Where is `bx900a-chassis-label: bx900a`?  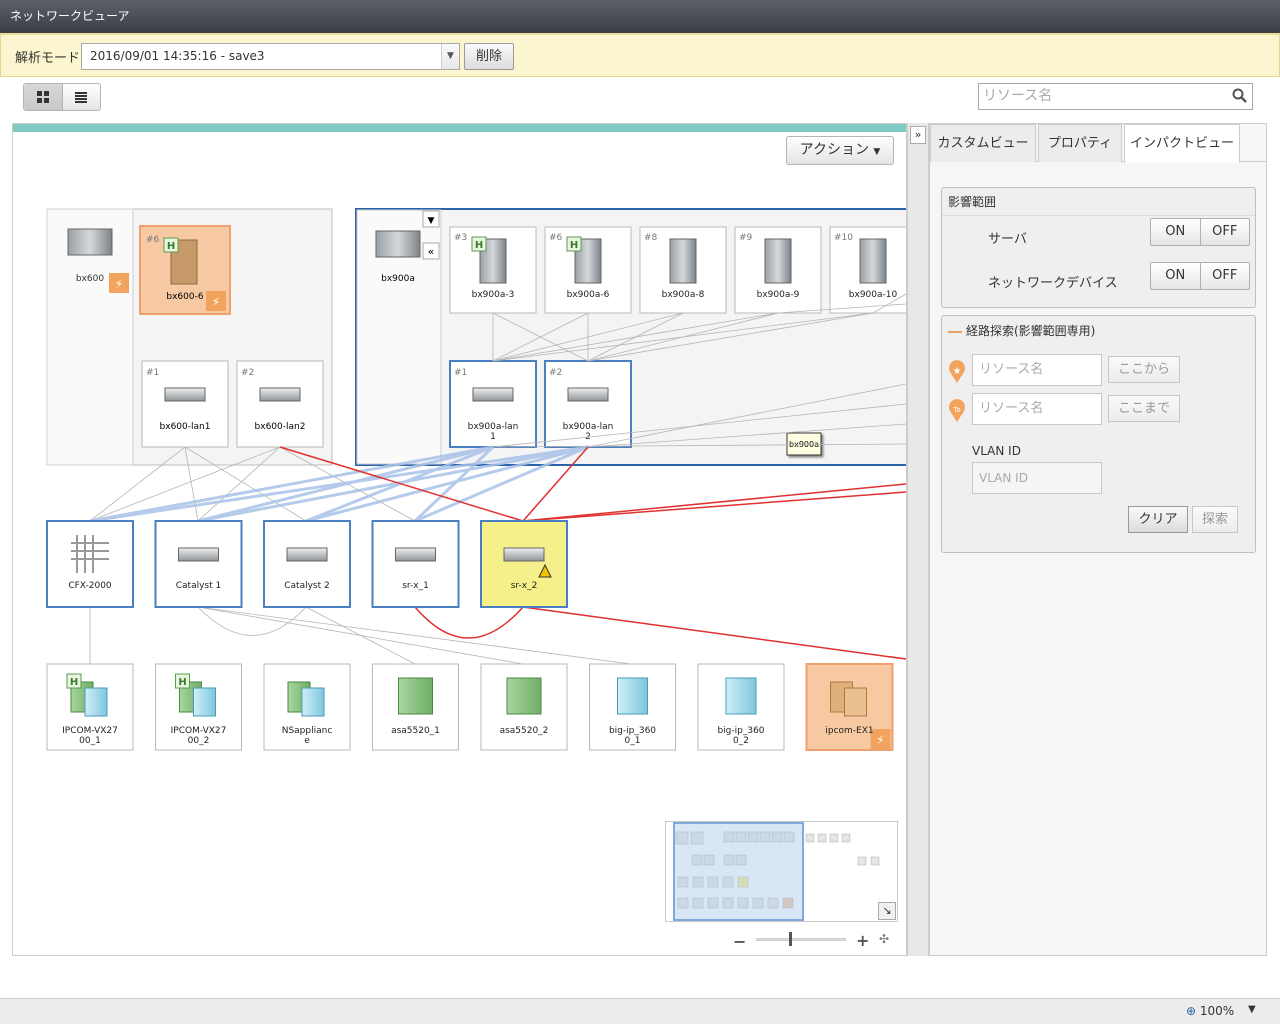 bx900a-chassis-label: bx900a is located at coordinates (398, 279).